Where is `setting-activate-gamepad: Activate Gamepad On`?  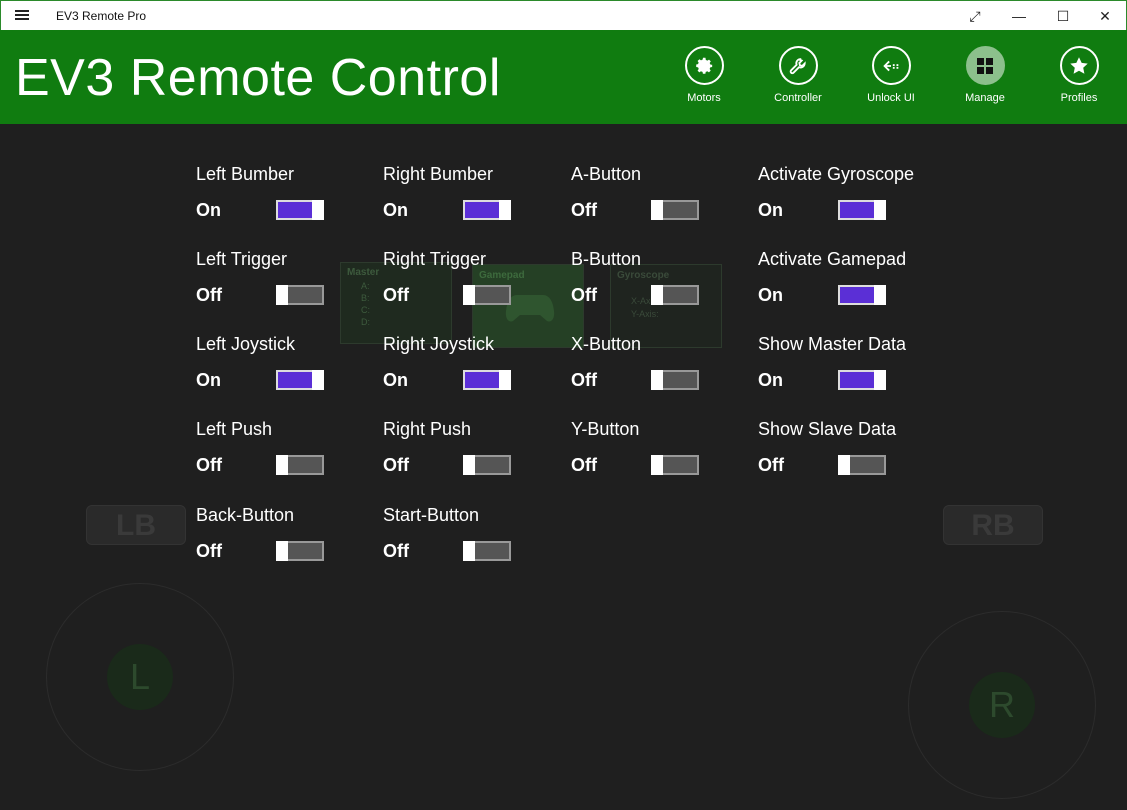
setting-activate-gamepad: Activate Gamepad On is located at coordinates (848, 284).